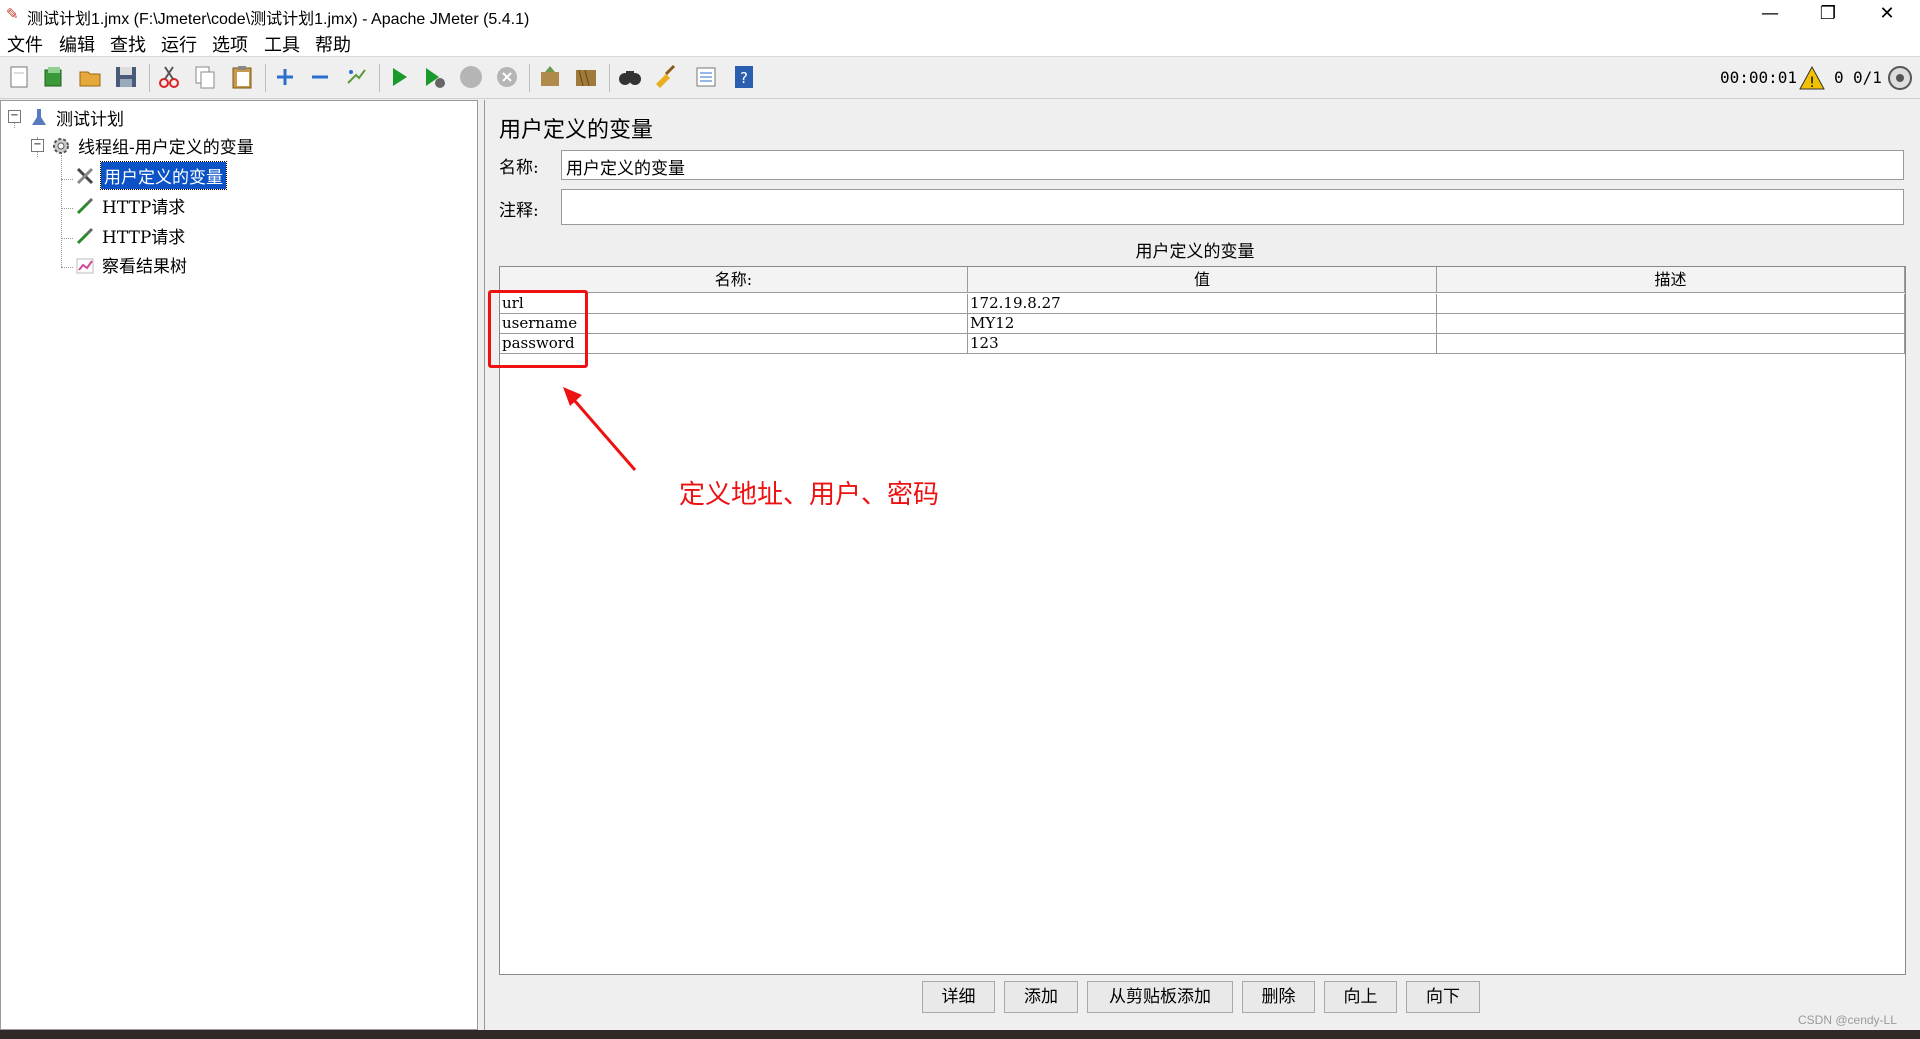 The image size is (1920, 1039). What do you see at coordinates (960, 1034) in the screenshot?
I see `taskbar-strip` at bounding box center [960, 1034].